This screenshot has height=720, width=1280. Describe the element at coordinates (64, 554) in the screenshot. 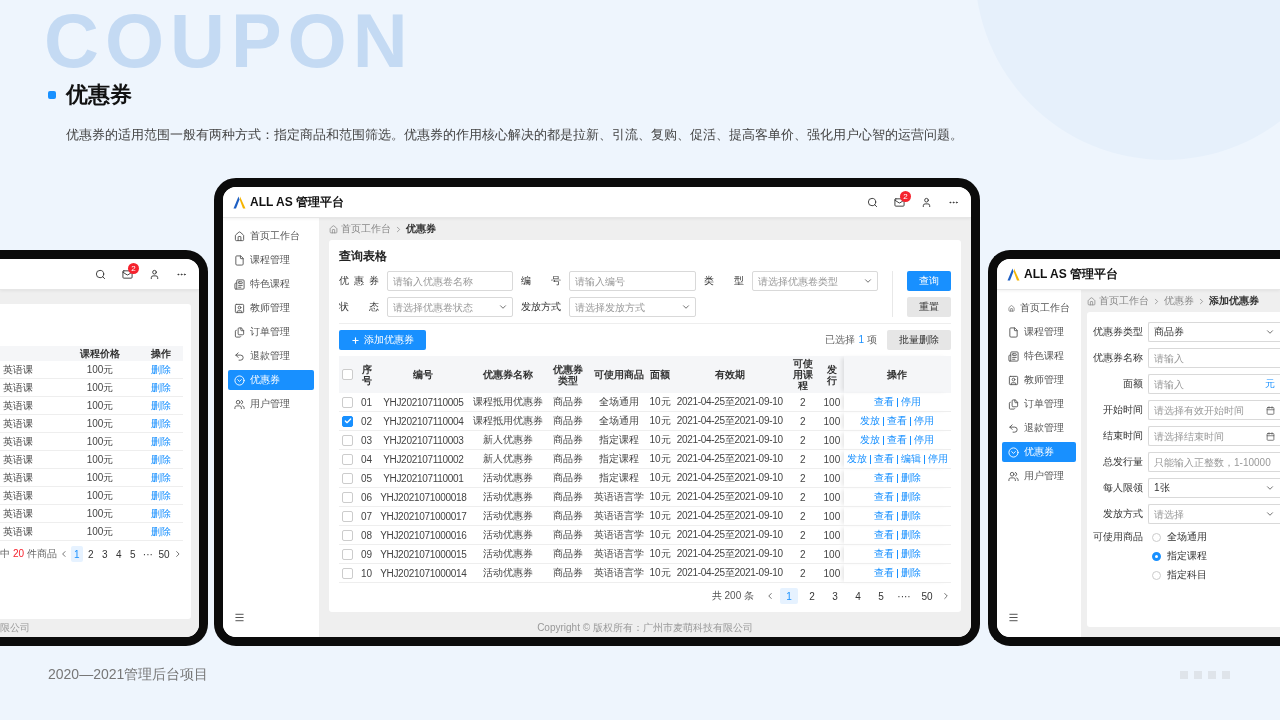

I see `chevron-left-icon` at that location.